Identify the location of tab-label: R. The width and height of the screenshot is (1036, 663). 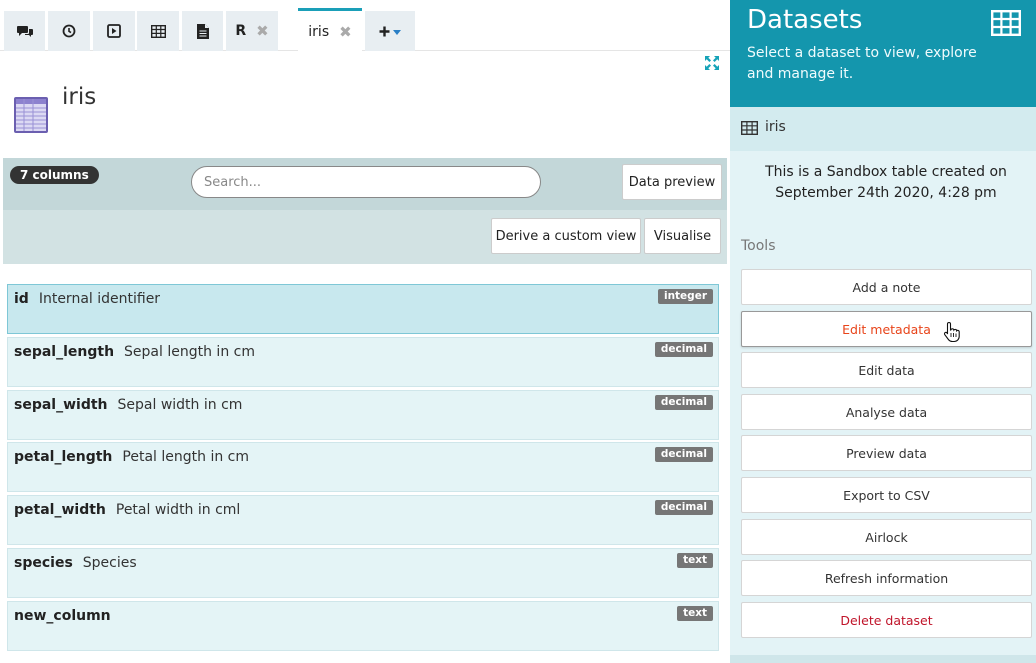
(241, 31).